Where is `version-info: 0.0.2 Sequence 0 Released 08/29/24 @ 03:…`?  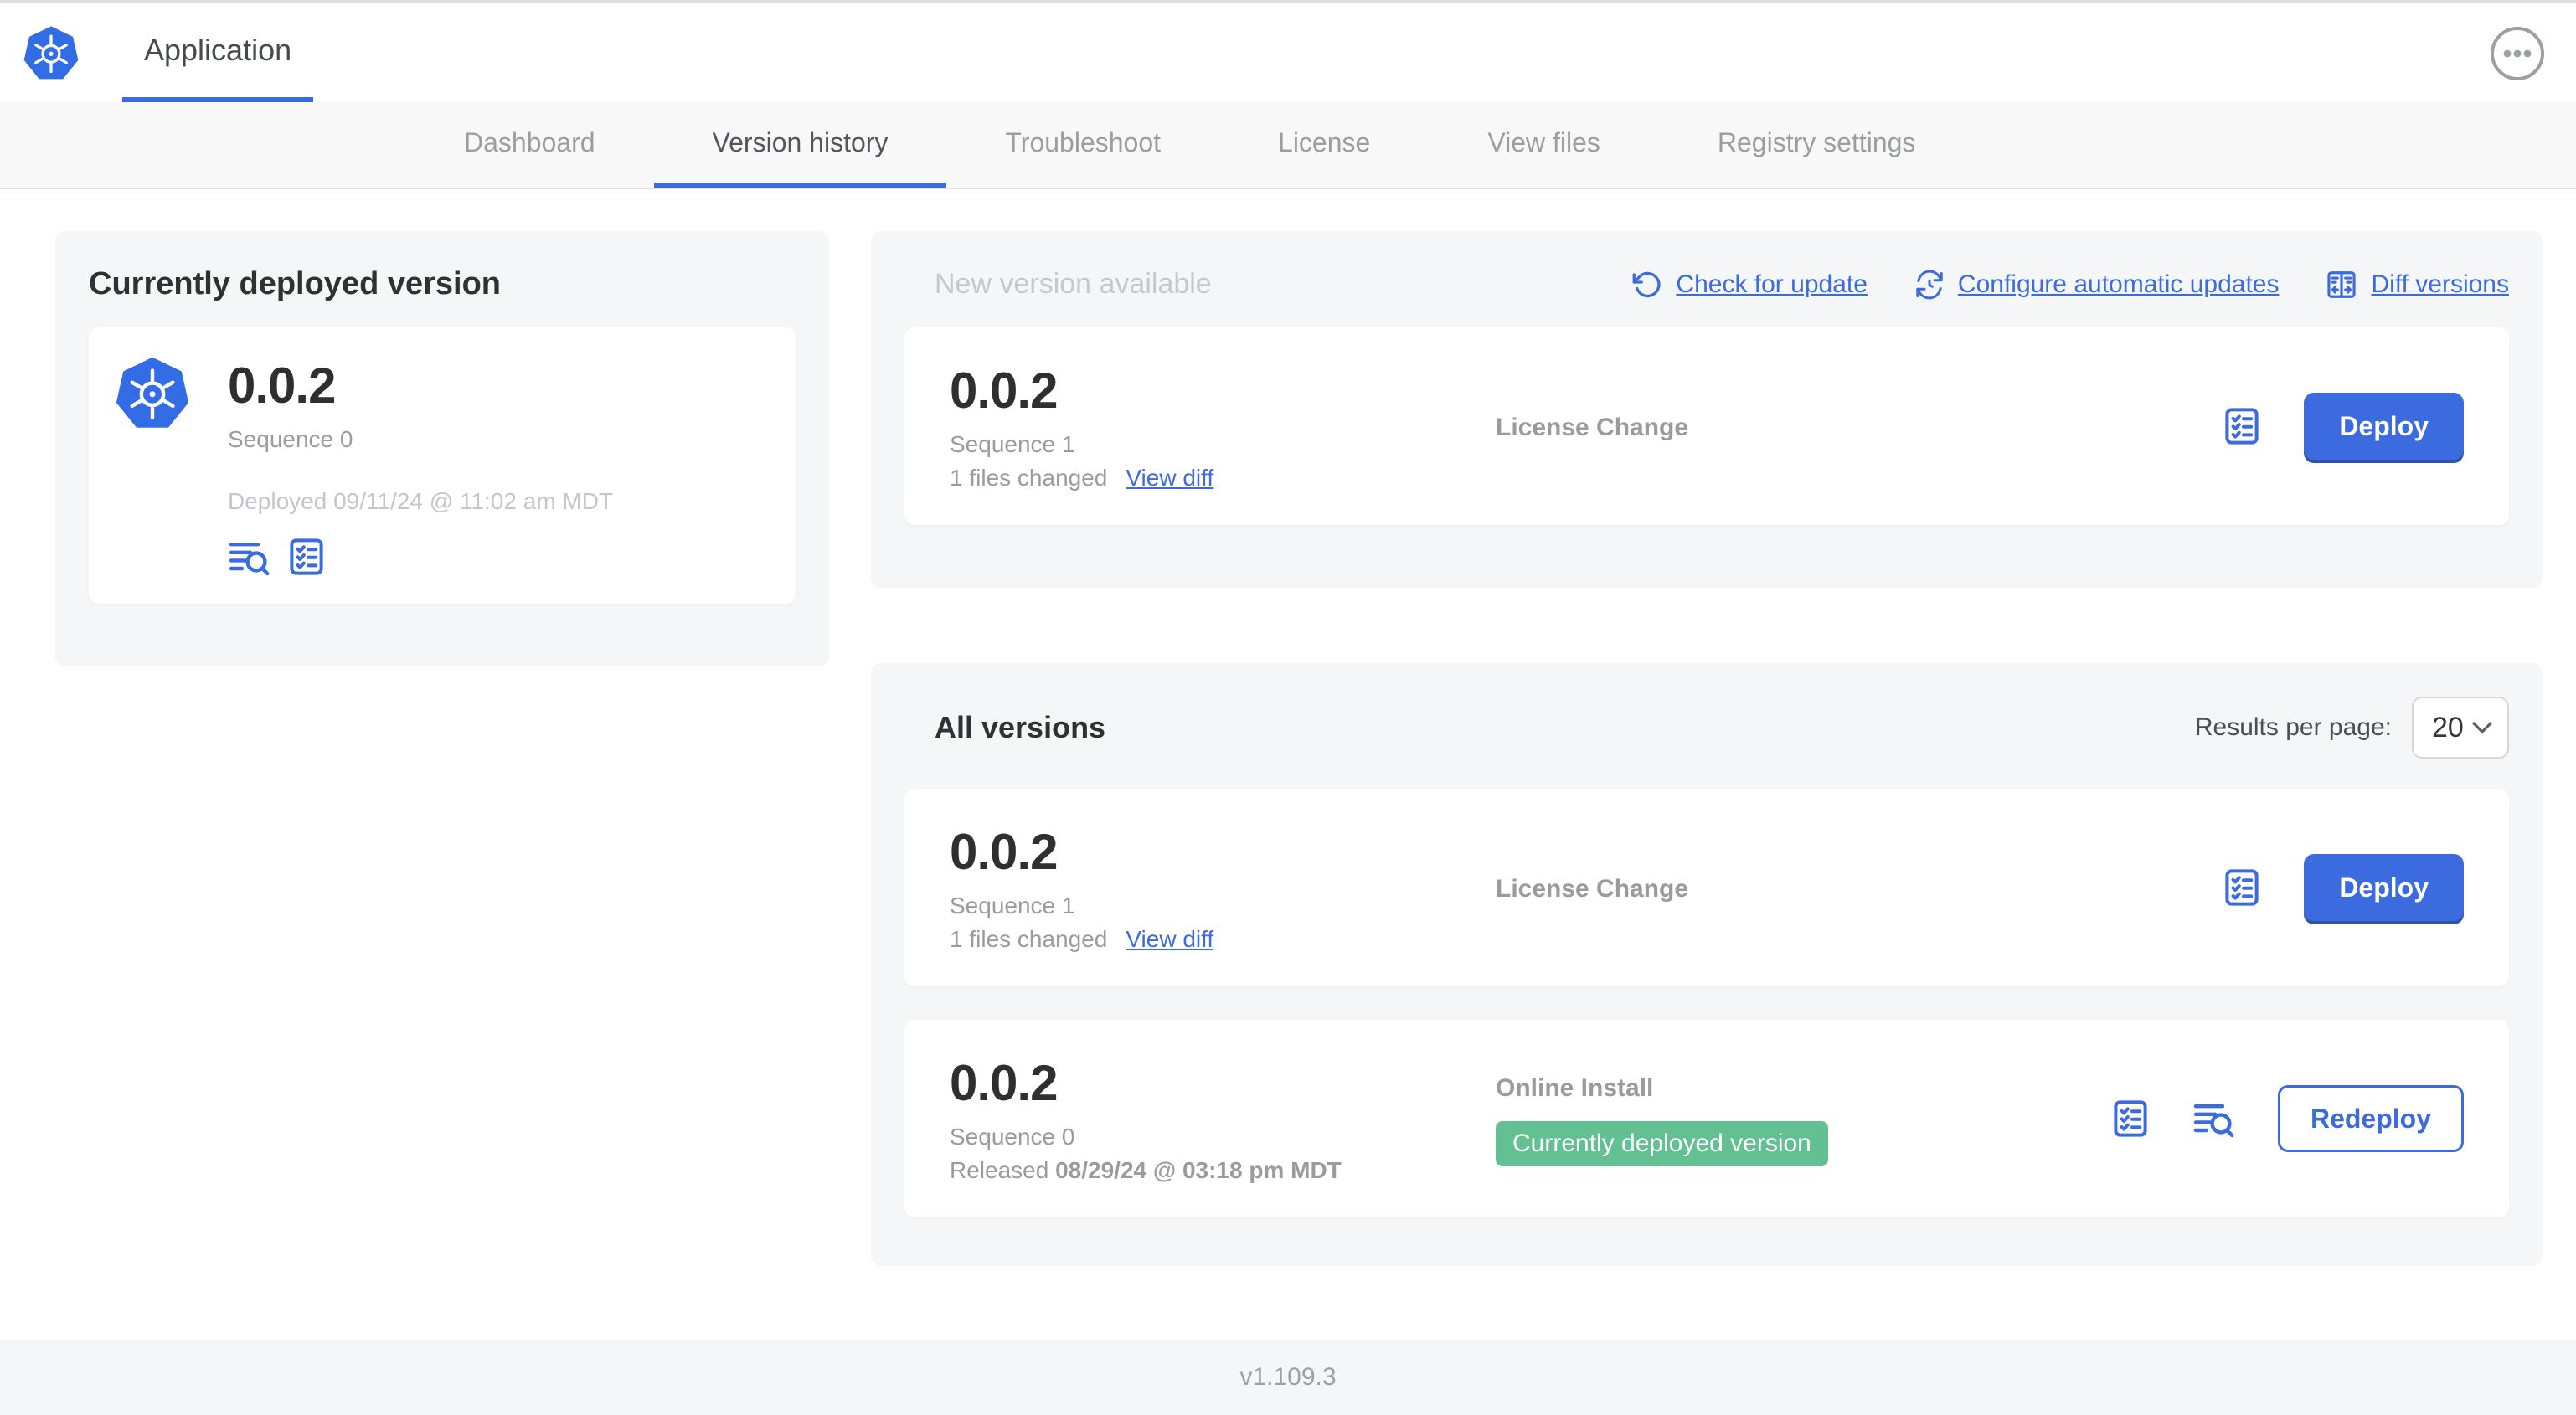
version-info: 0.0.2 Sequence 0 Released 08/29/24 @ 03:… is located at coordinates (1223, 1118).